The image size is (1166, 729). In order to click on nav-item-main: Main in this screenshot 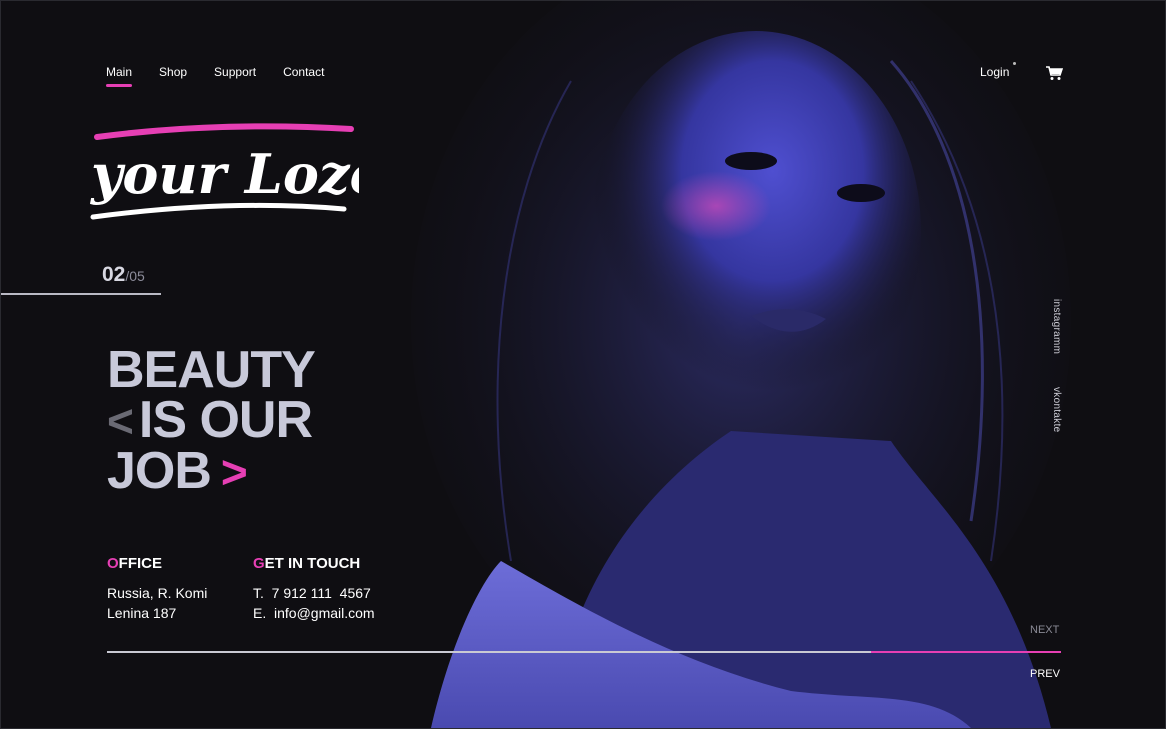, I will do `click(119, 76)`.